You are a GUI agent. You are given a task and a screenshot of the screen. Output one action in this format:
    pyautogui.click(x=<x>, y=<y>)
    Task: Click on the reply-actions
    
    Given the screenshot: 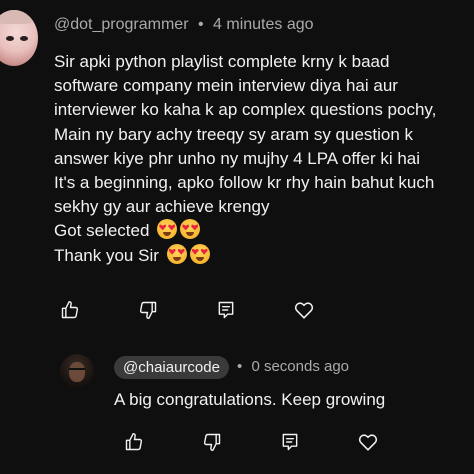 What is the action you would take?
    pyautogui.click(x=278, y=442)
    